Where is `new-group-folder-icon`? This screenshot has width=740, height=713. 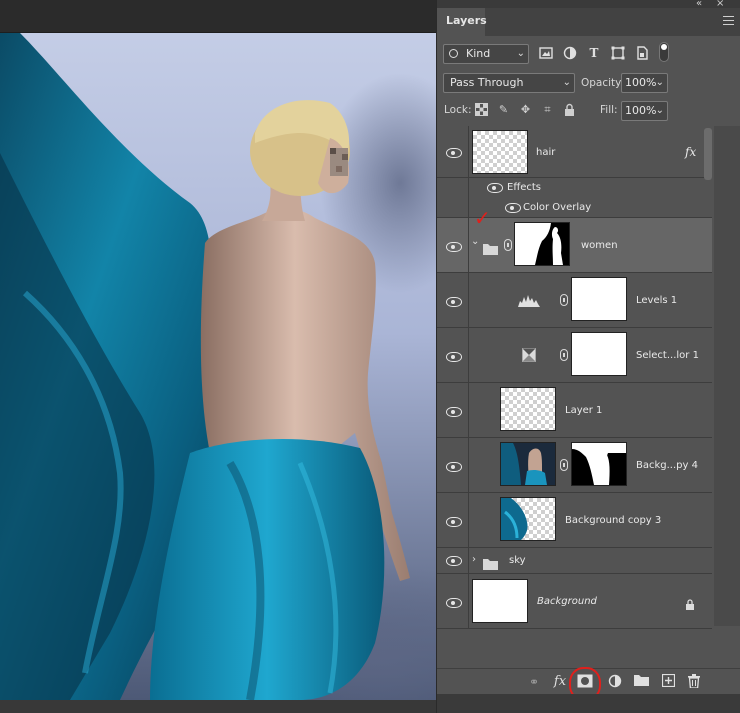
new-group-folder-icon is located at coordinates (641, 682).